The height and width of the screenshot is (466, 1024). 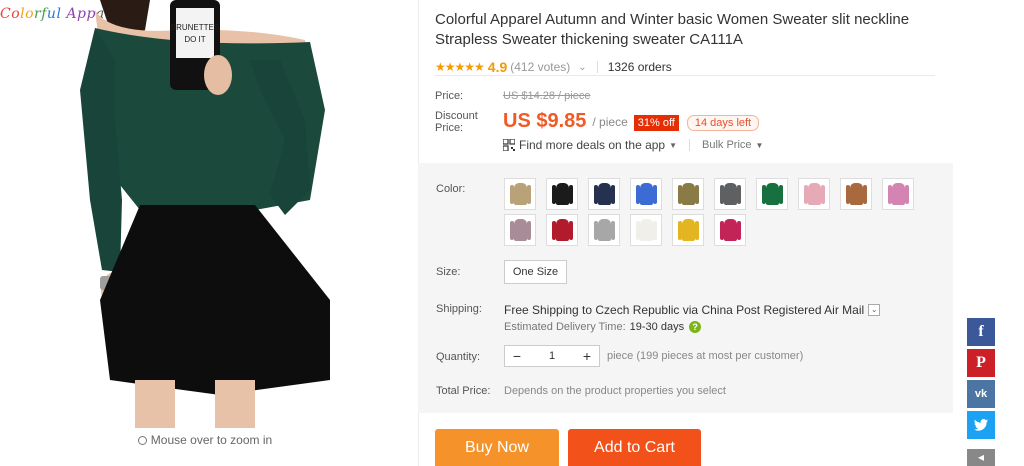 What do you see at coordinates (195, 27) in the screenshot?
I see `svg-text: BRUNETTES` at bounding box center [195, 27].